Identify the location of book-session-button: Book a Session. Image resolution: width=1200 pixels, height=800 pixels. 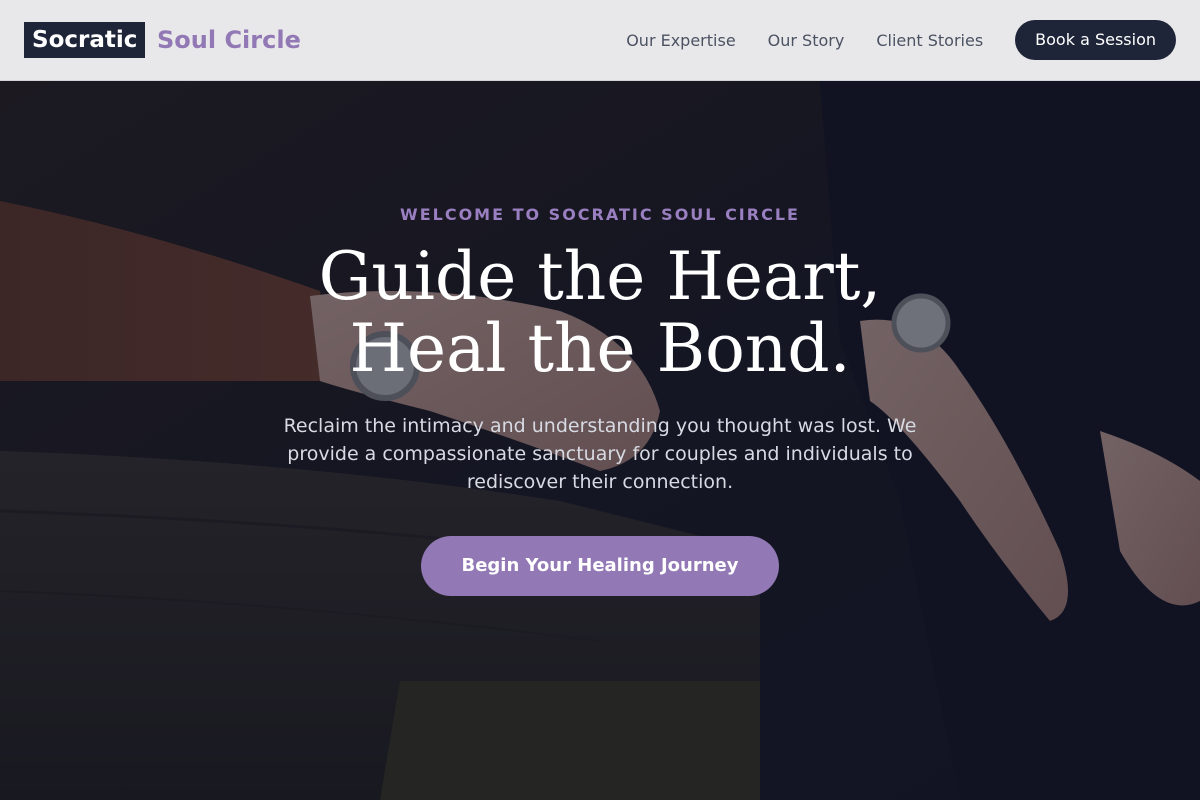
(1095, 40).